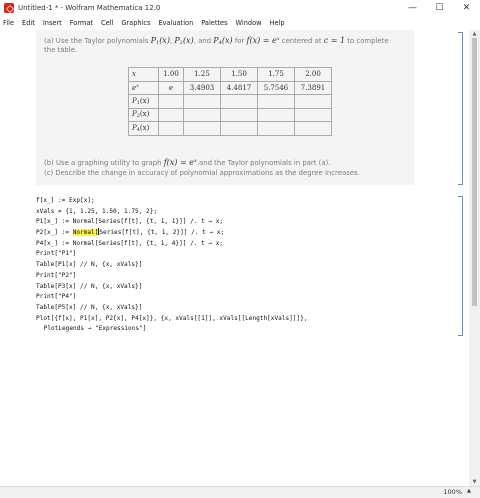 The width and height of the screenshot is (480, 498). I want to click on table-cell: 4.4817, so click(239, 87).